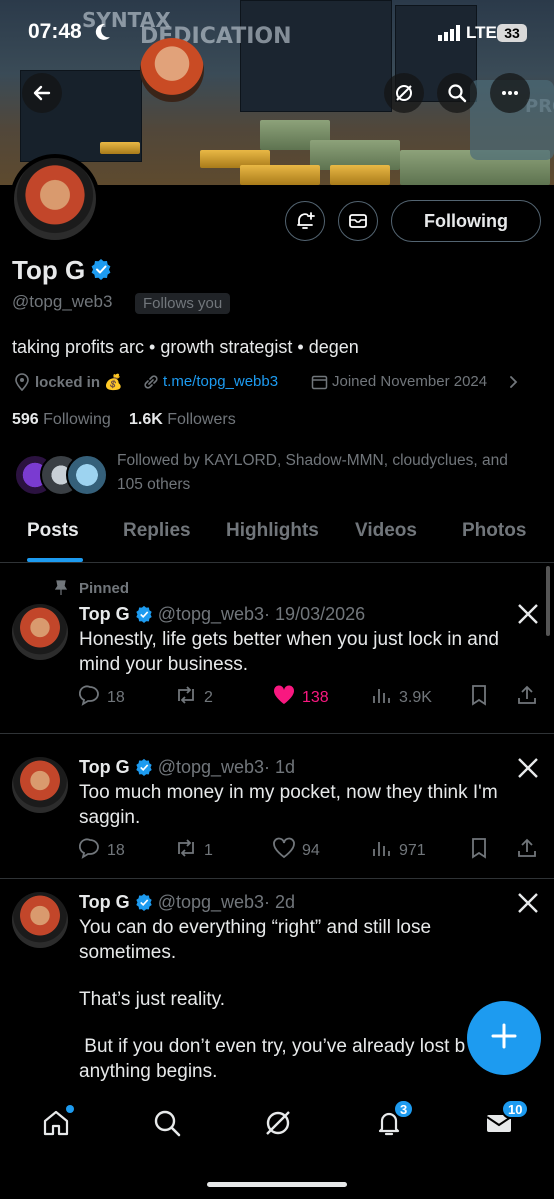 The height and width of the screenshot is (1199, 554). I want to click on battery-indicator: 33, so click(512, 33).